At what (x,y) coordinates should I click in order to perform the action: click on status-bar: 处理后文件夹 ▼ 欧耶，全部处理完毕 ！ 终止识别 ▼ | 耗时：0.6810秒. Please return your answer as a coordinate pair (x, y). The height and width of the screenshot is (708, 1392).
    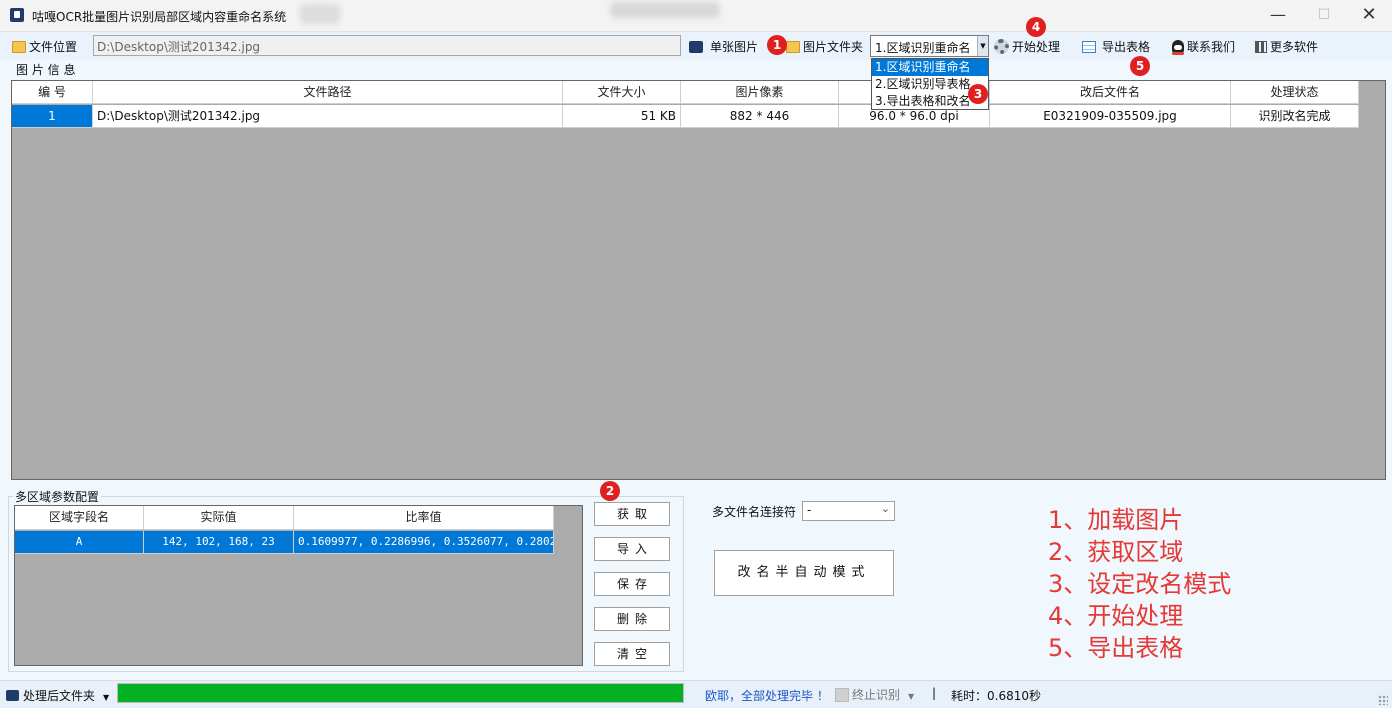
    Looking at the image, I should click on (696, 694).